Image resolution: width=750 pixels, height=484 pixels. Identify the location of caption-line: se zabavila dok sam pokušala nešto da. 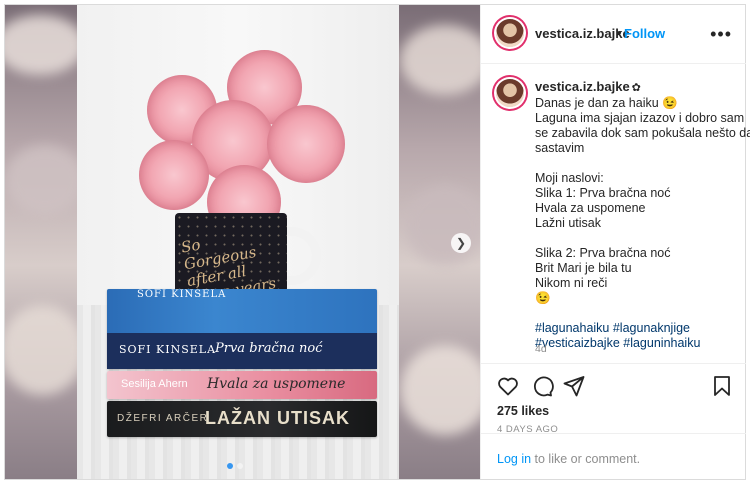
(642, 133).